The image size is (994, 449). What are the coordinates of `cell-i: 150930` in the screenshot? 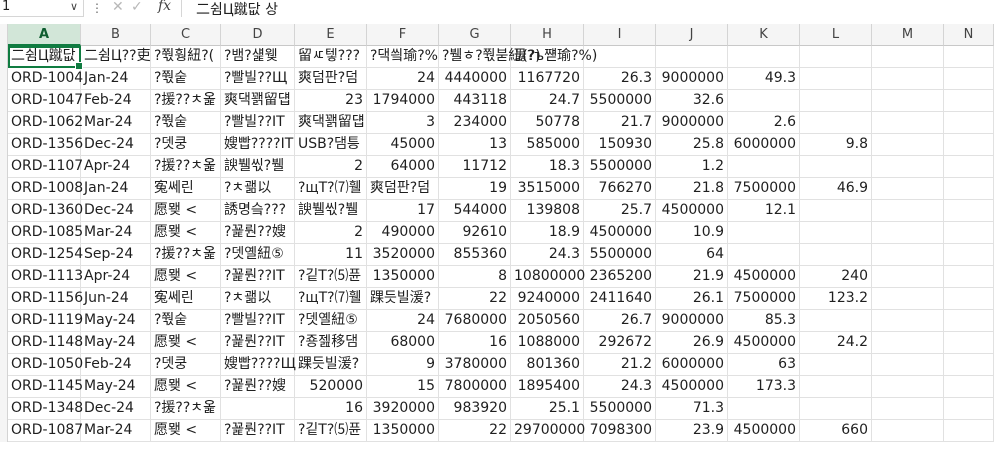 It's located at (620, 145).